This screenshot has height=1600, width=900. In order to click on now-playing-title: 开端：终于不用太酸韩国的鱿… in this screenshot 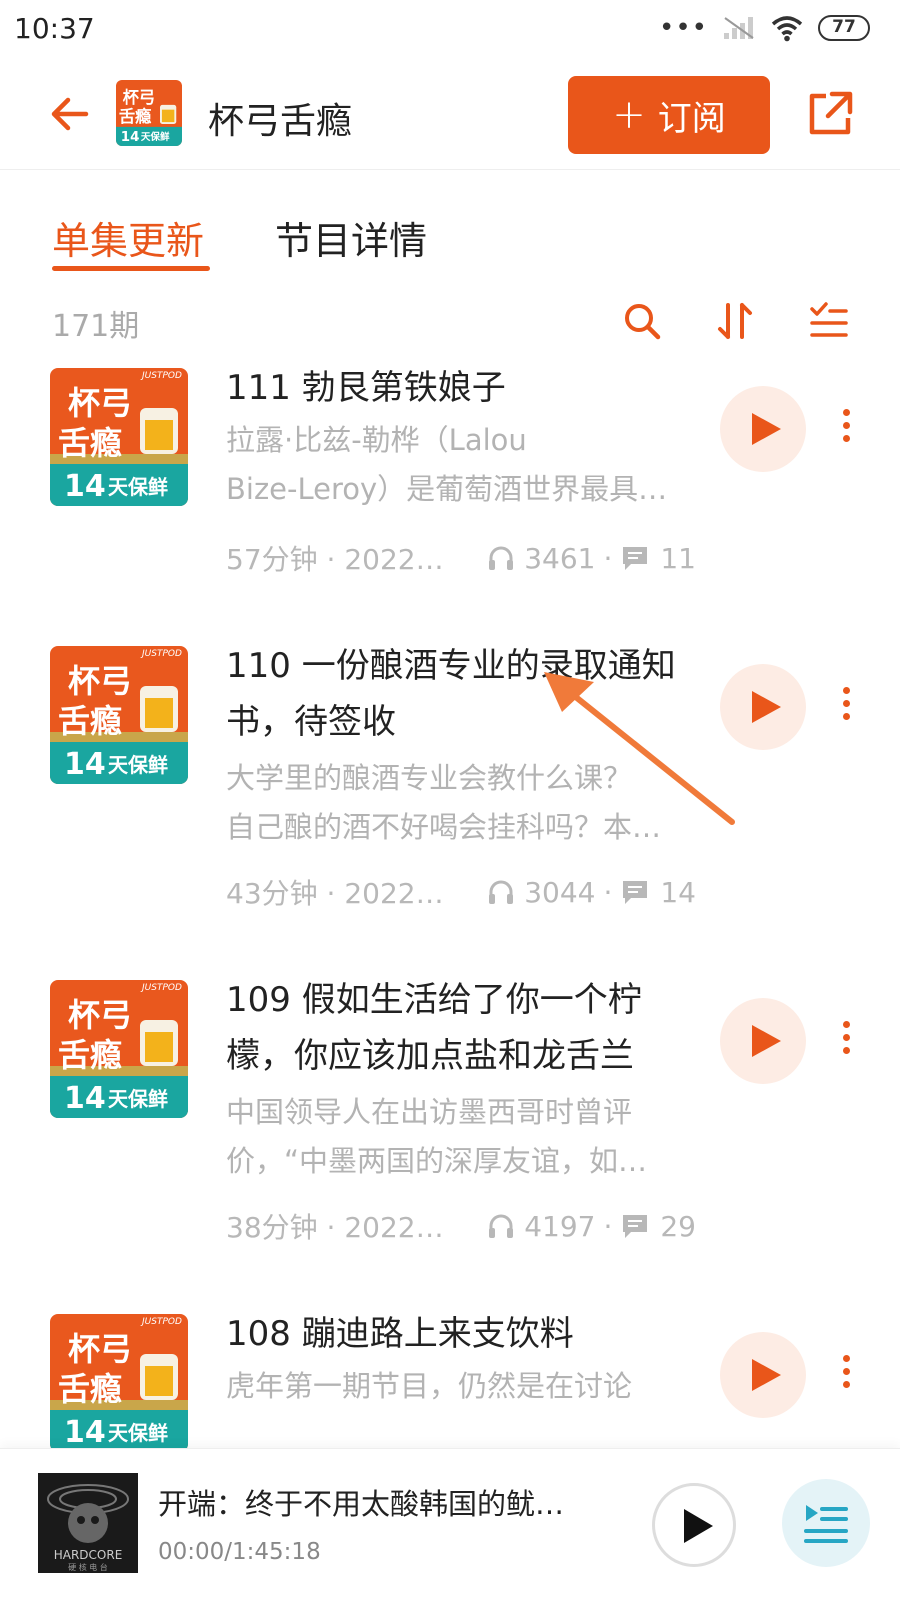, I will do `click(361, 1504)`.